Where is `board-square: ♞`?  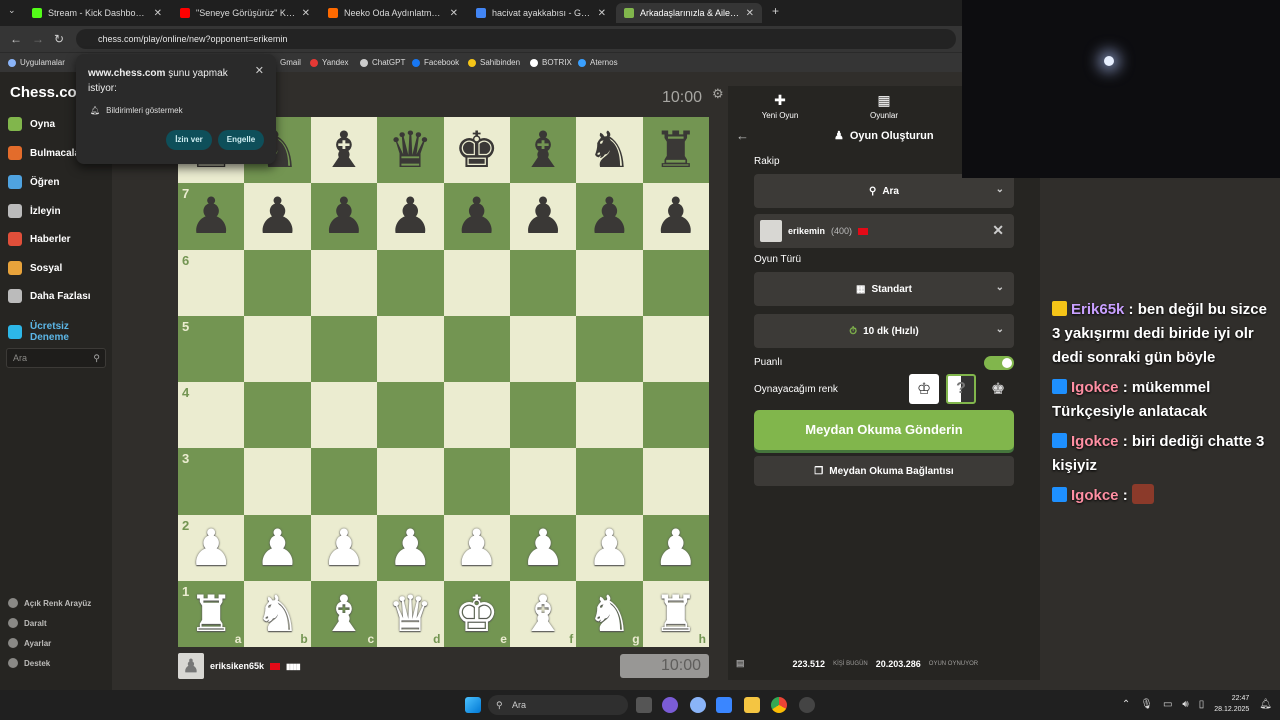
board-square: ♞ is located at coordinates (609, 150).